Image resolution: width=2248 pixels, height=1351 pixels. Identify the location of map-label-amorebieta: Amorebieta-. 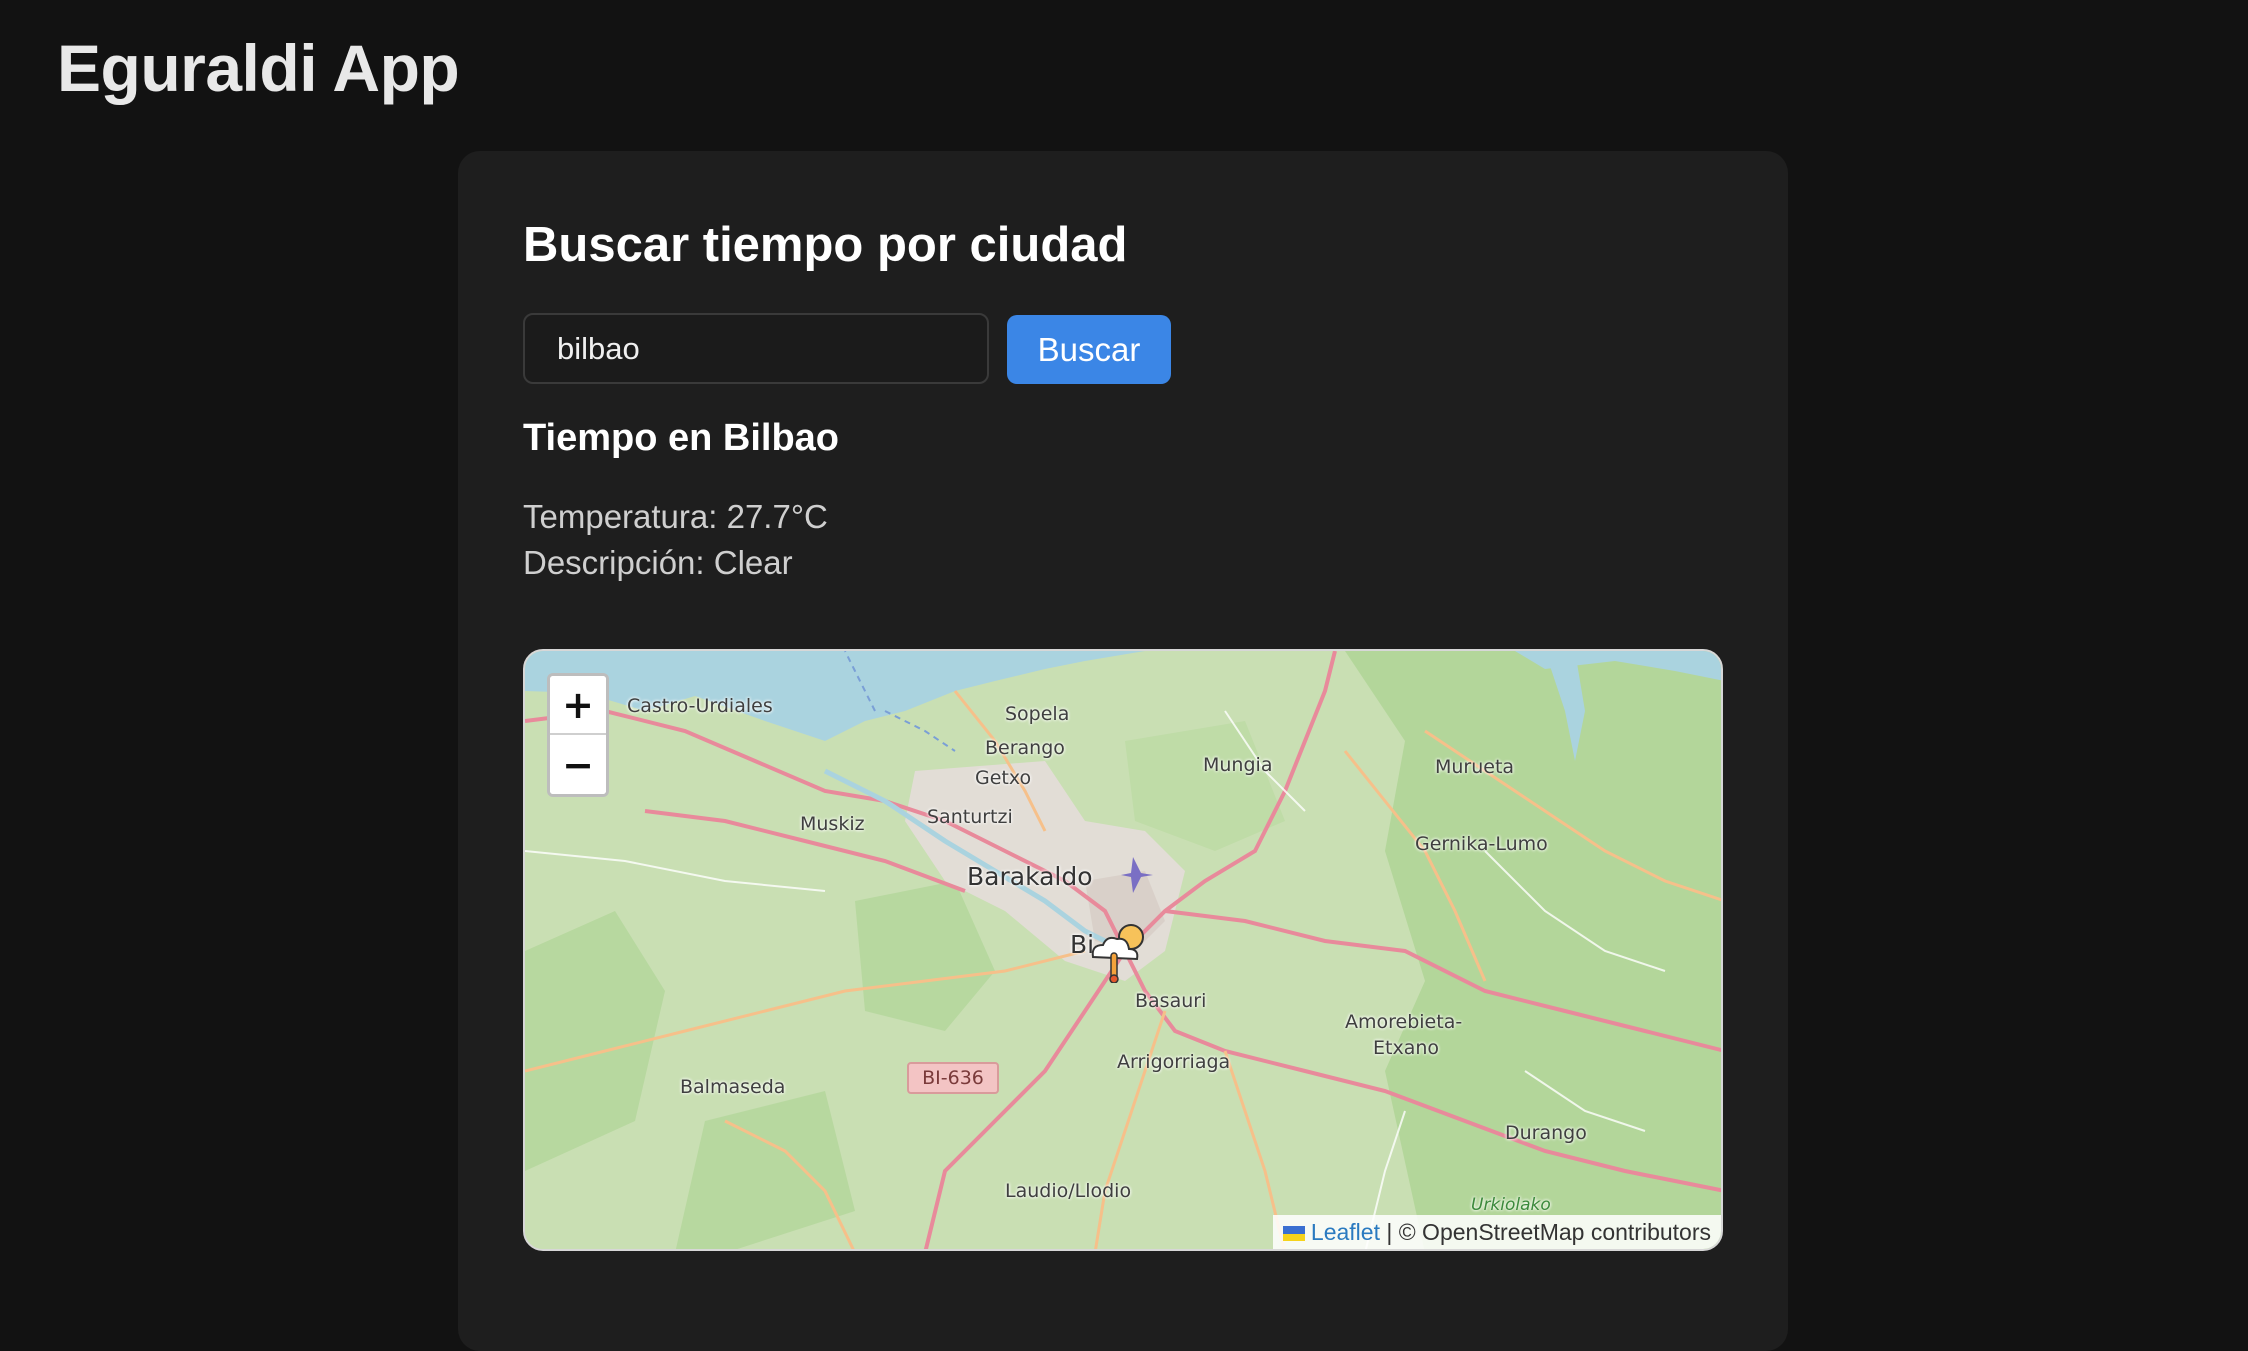
(1404, 1022).